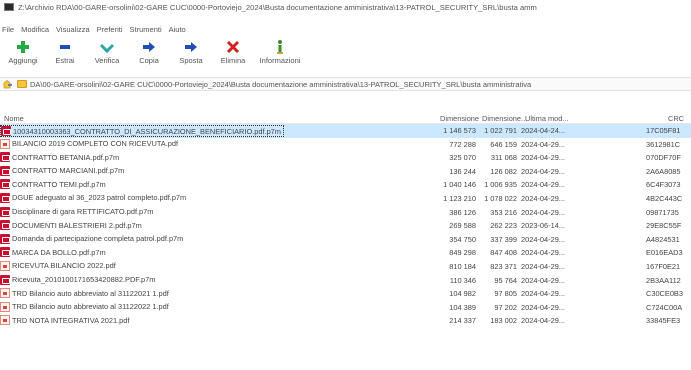 Image resolution: width=691 pixels, height=370 pixels. I want to click on file-name-cell: CONTRATTO TEMI.pdf.p7m, so click(220, 184).